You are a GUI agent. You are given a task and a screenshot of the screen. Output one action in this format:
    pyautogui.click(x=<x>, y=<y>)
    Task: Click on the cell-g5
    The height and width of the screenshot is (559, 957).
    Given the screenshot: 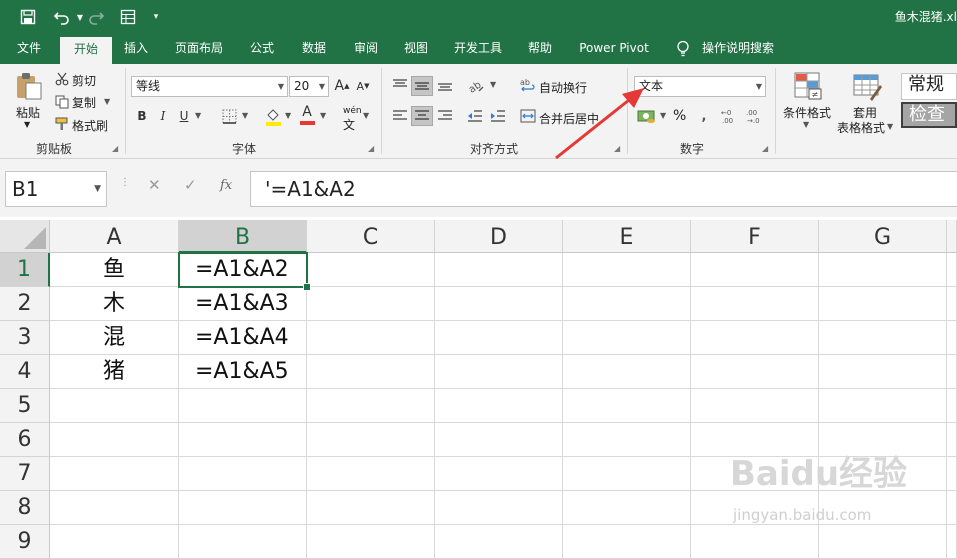 What is the action you would take?
    pyautogui.click(x=883, y=406)
    